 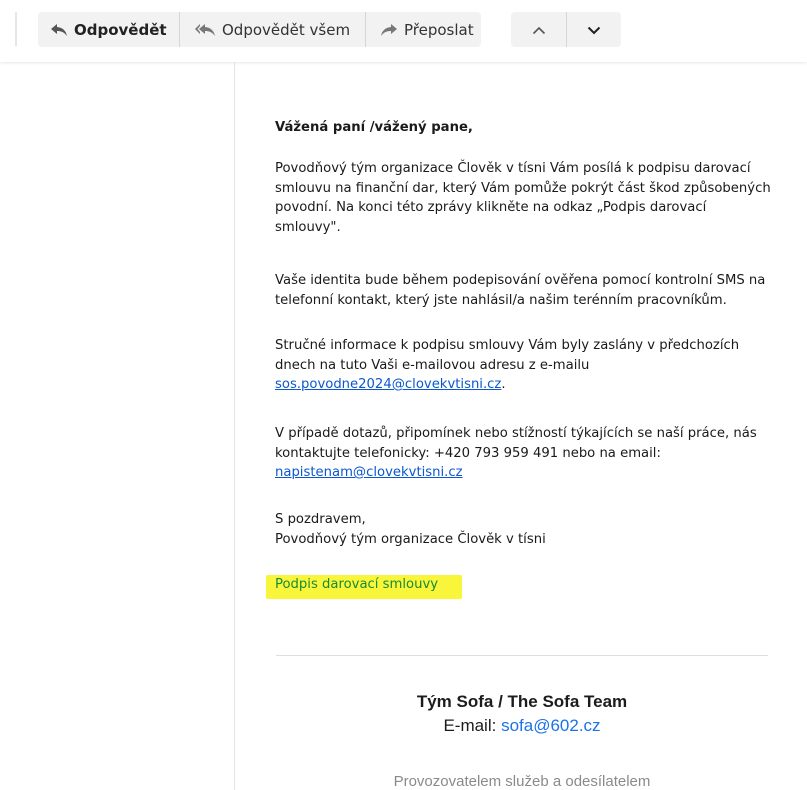 What do you see at coordinates (439, 29) in the screenshot?
I see `forward-label: Přeposlat` at bounding box center [439, 29].